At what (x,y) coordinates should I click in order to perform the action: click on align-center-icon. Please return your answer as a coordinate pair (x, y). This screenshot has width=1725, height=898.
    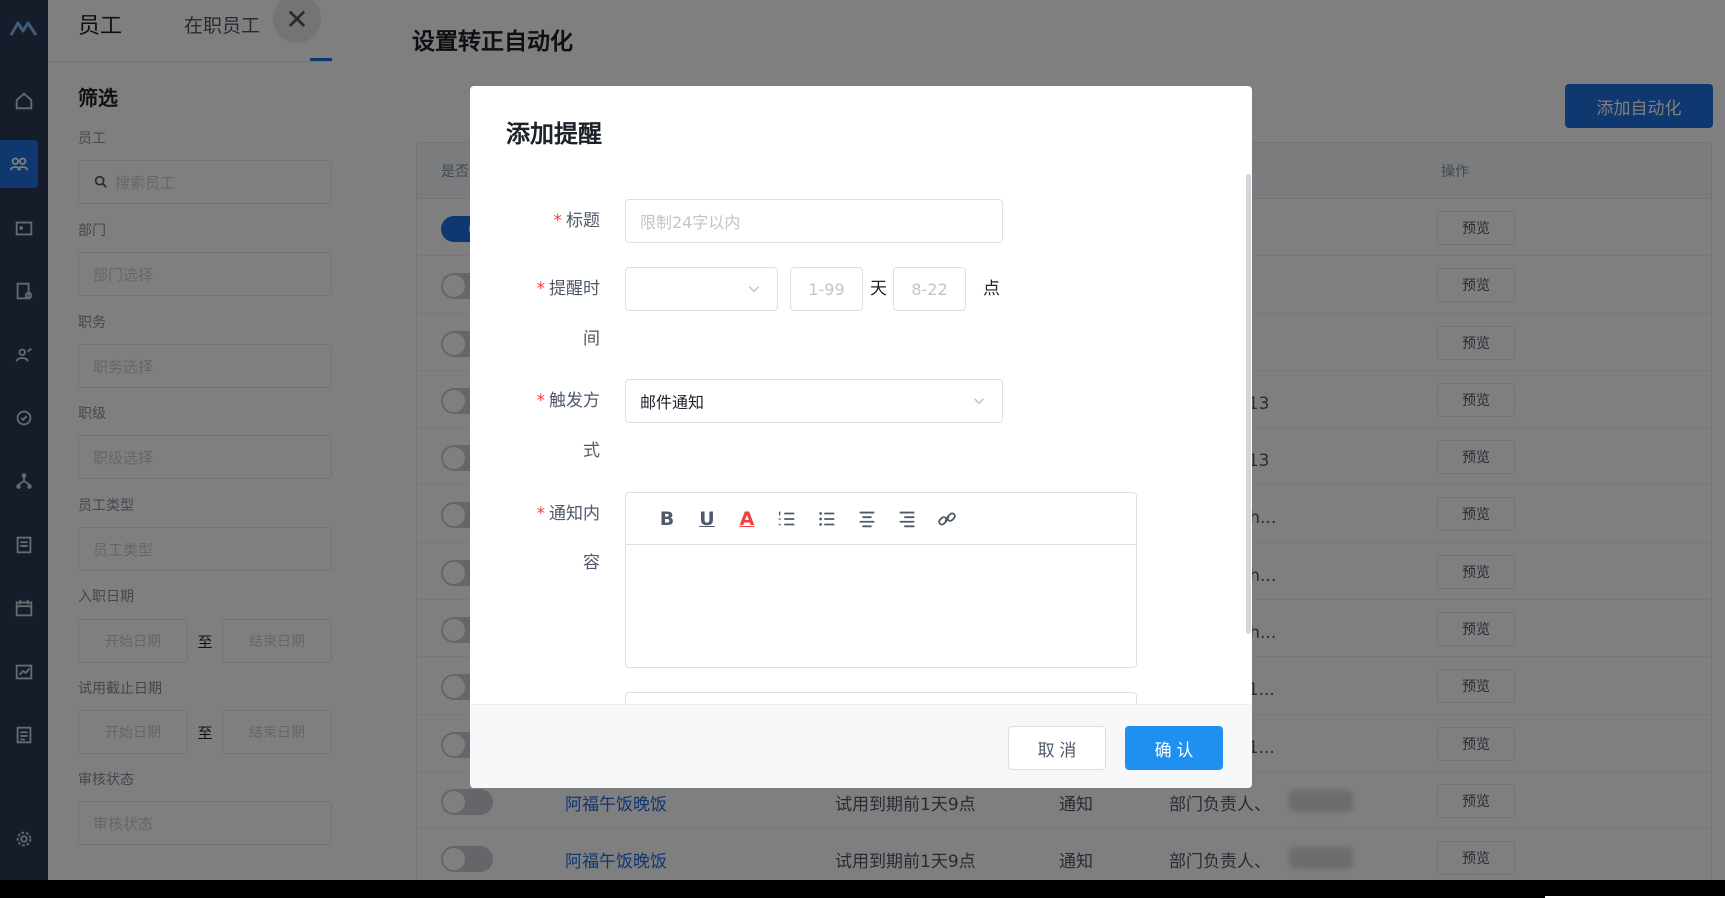
    Looking at the image, I should click on (867, 519).